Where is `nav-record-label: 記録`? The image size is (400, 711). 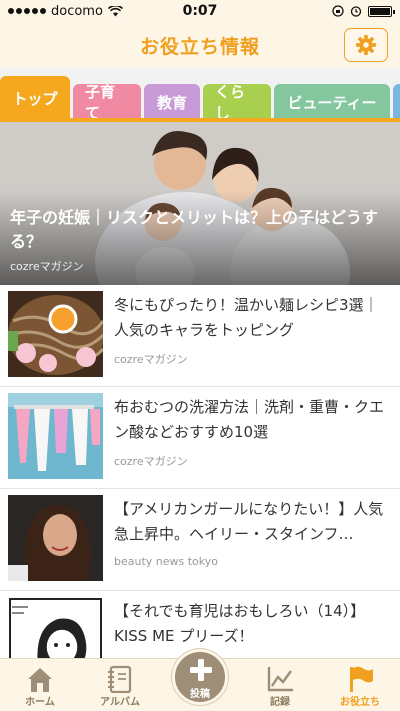
nav-record-label: 記録 is located at coordinates (280, 702).